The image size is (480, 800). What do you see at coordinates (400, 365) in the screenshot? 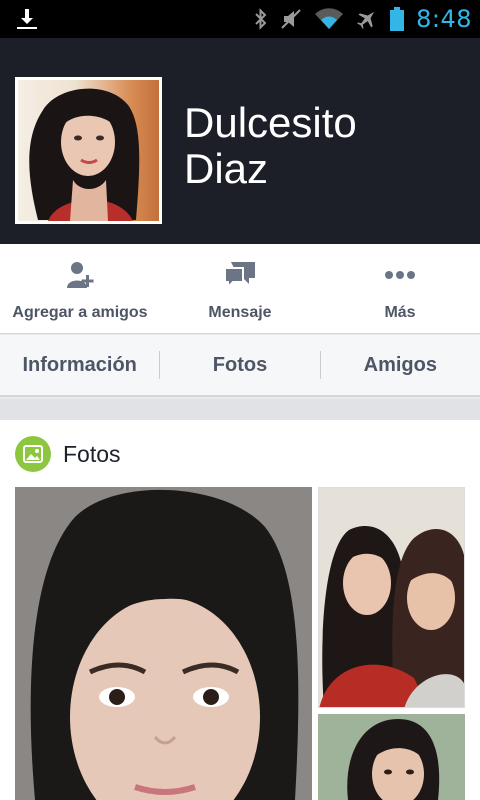
I see `tab-friends: Amigos` at bounding box center [400, 365].